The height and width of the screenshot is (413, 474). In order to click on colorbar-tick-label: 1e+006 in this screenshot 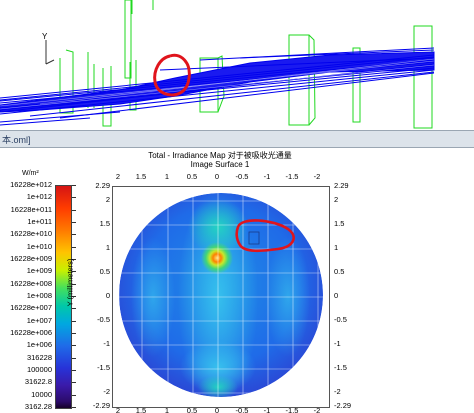, I will do `click(39, 345)`.